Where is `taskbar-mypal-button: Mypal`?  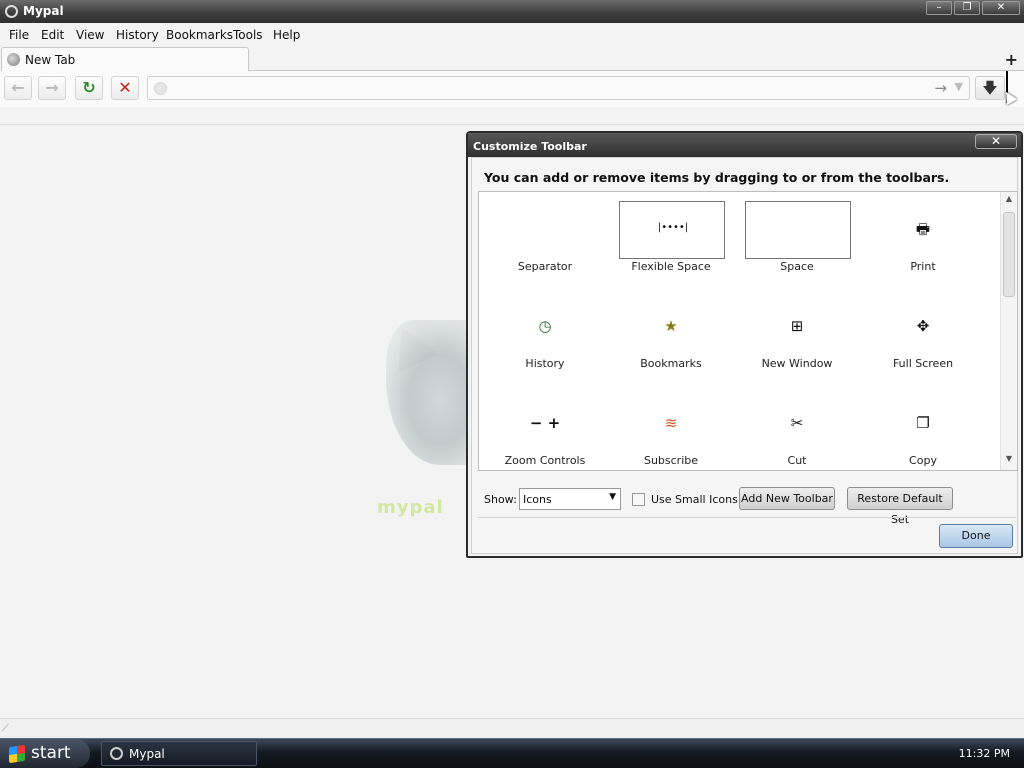
taskbar-mypal-button: Mypal is located at coordinates (179, 753).